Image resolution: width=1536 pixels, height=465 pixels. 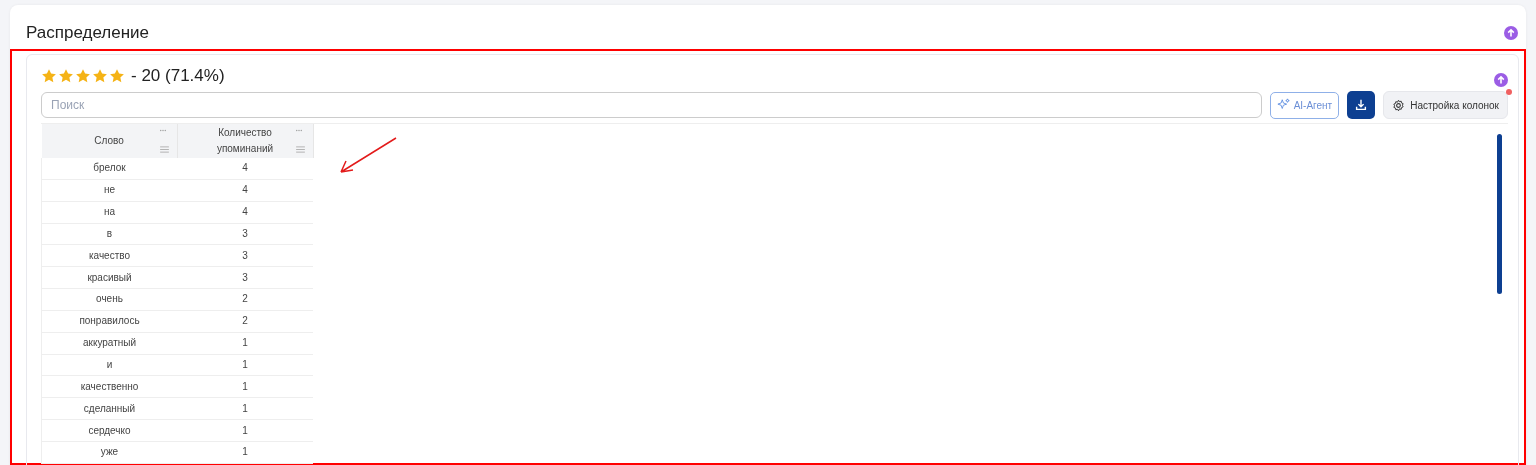 I want to click on table-cell: качественно, so click(x=109, y=386).